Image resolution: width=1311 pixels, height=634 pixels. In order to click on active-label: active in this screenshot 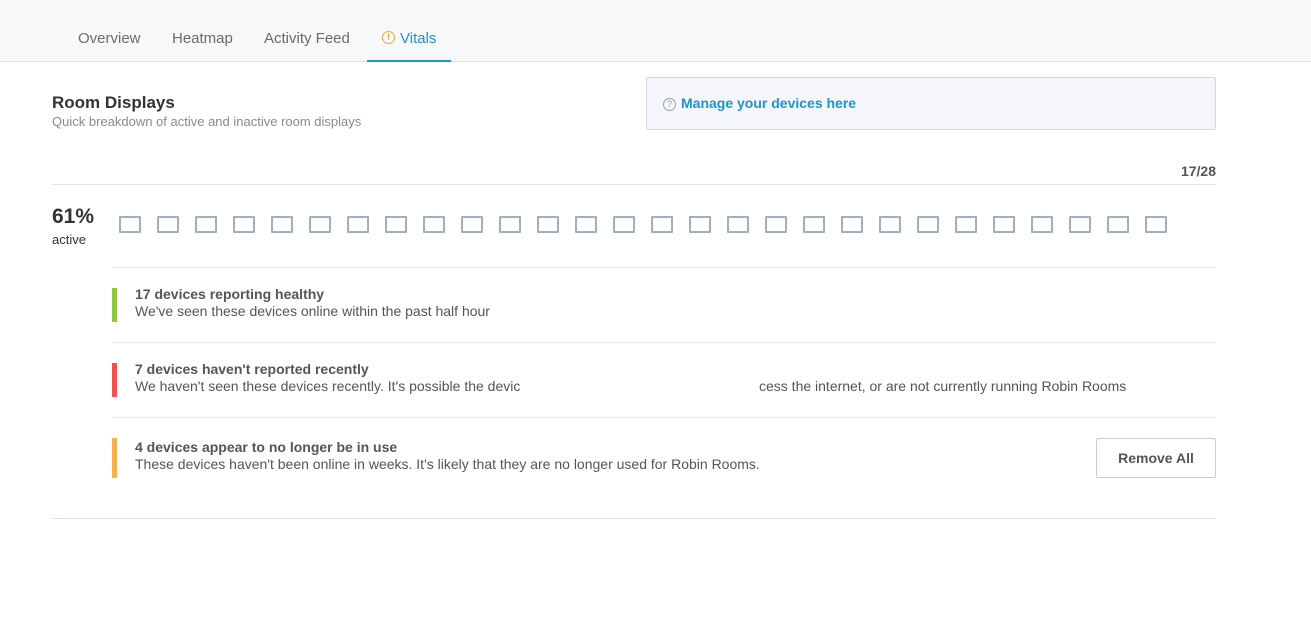, I will do `click(69, 239)`.